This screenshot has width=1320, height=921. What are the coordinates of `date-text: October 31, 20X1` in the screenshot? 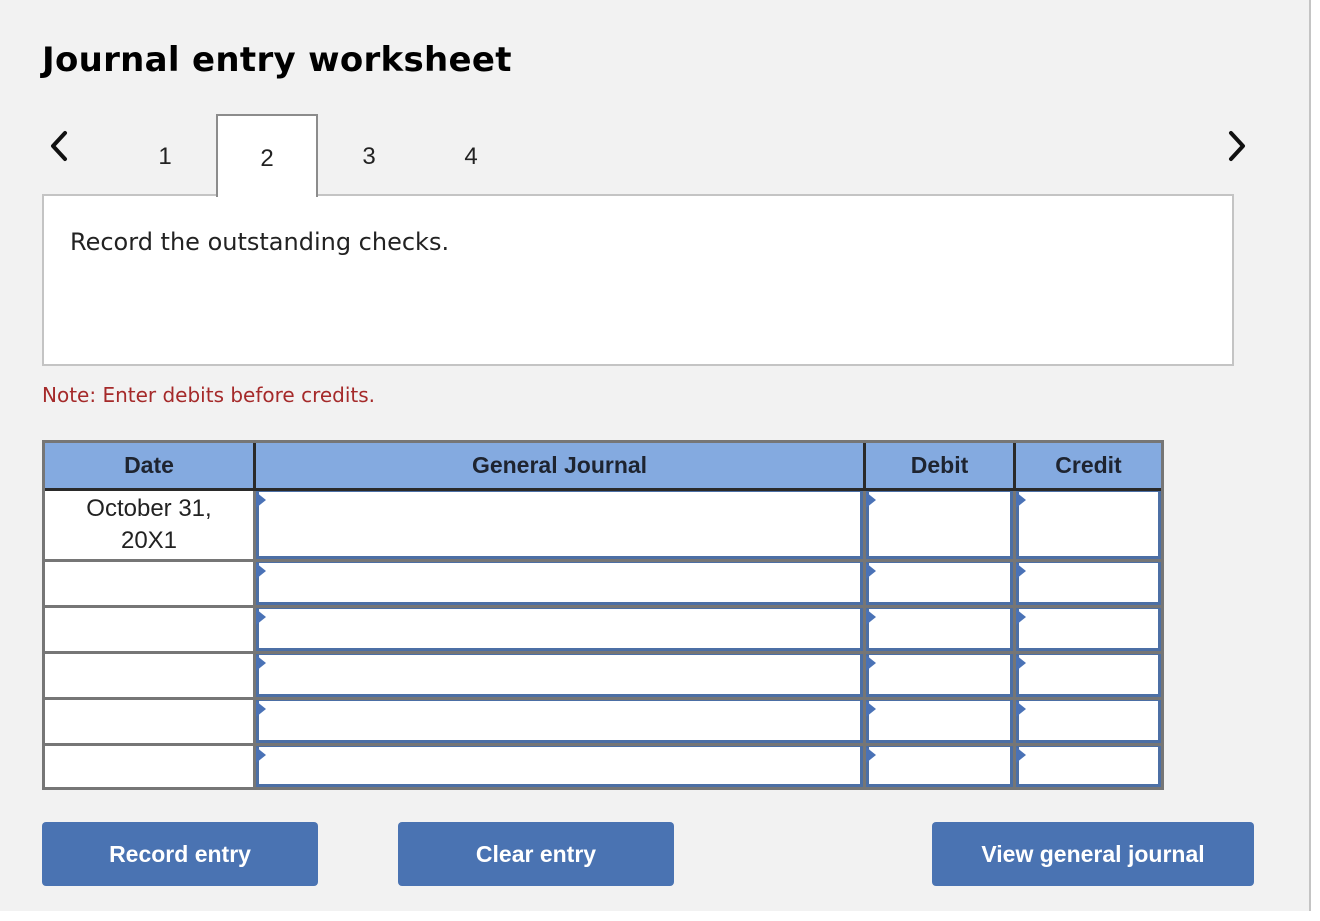 It's located at (148, 525).